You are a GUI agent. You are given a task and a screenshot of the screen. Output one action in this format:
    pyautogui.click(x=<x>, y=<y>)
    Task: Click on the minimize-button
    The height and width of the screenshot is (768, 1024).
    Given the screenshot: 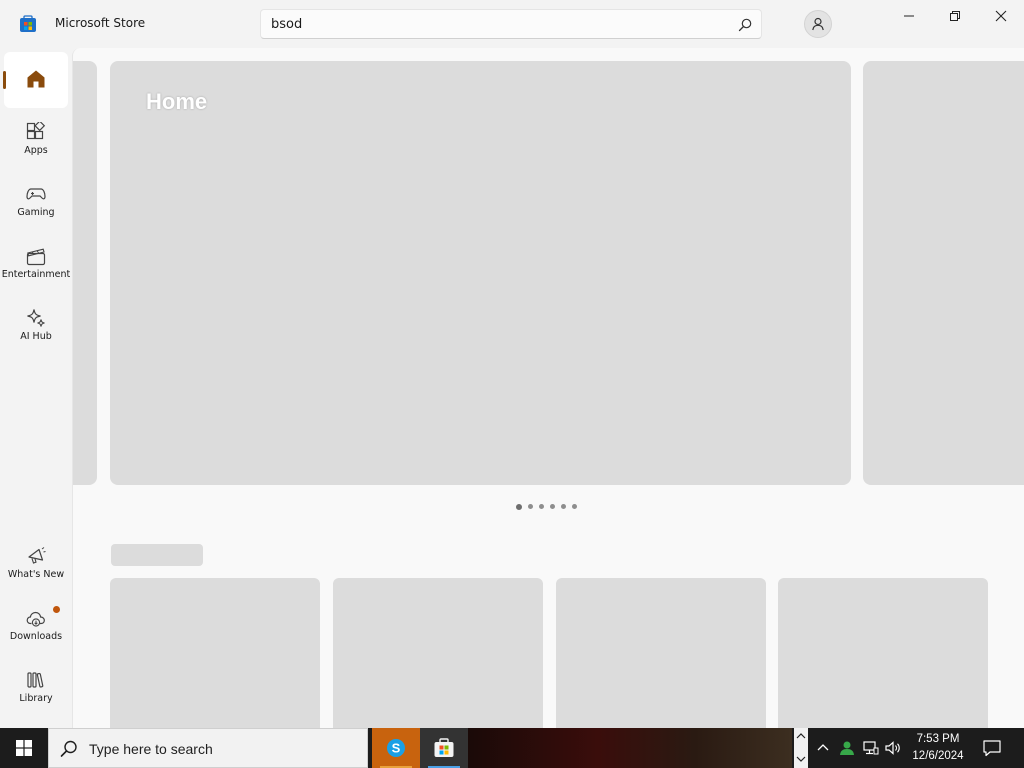 What is the action you would take?
    pyautogui.click(x=909, y=16)
    